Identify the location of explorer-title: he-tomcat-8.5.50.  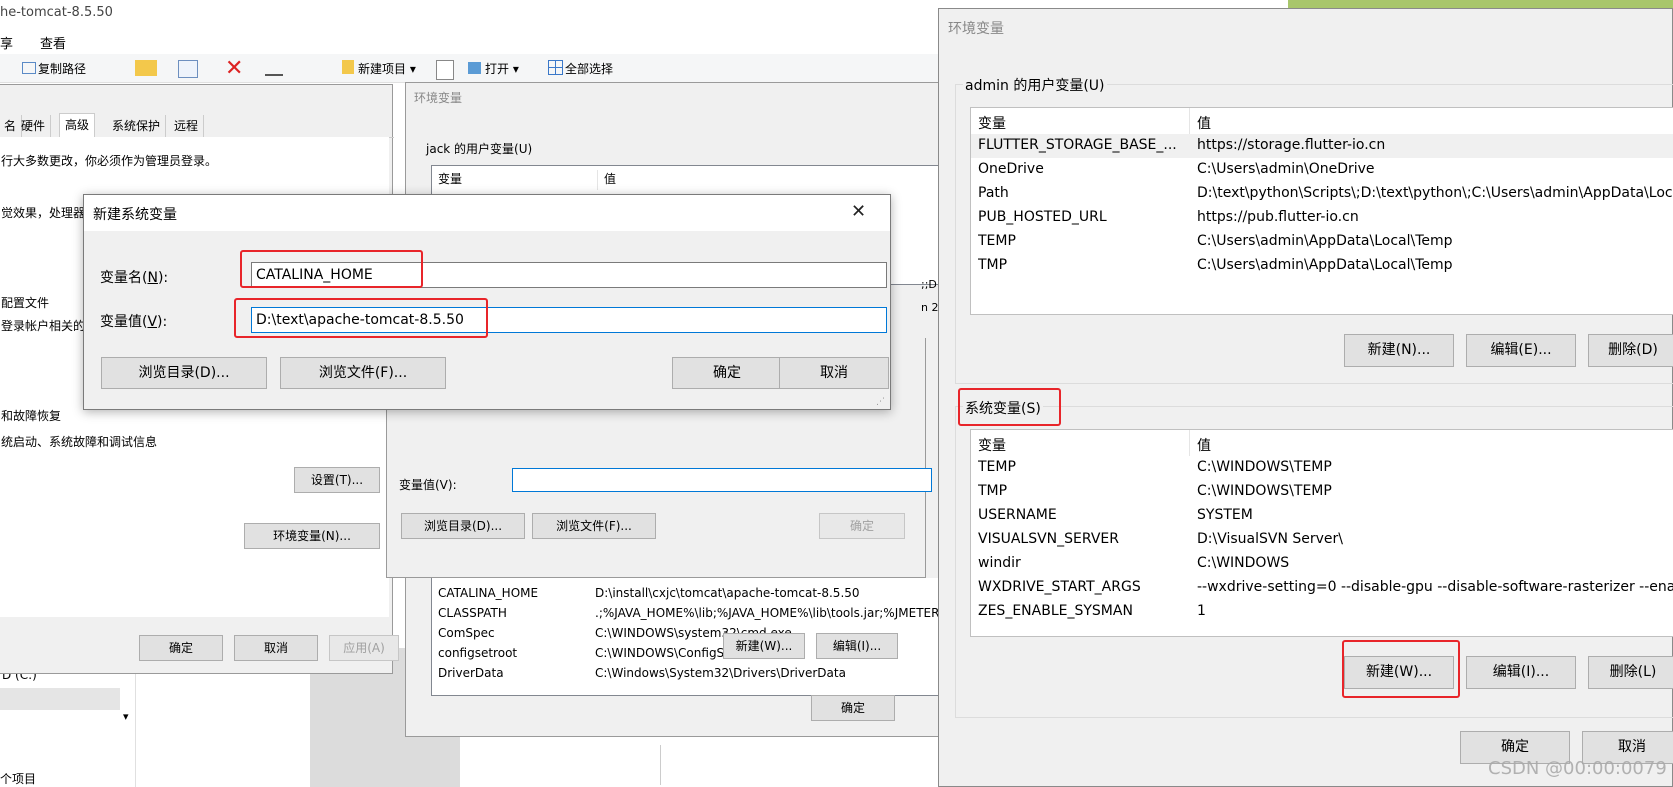
(56, 12).